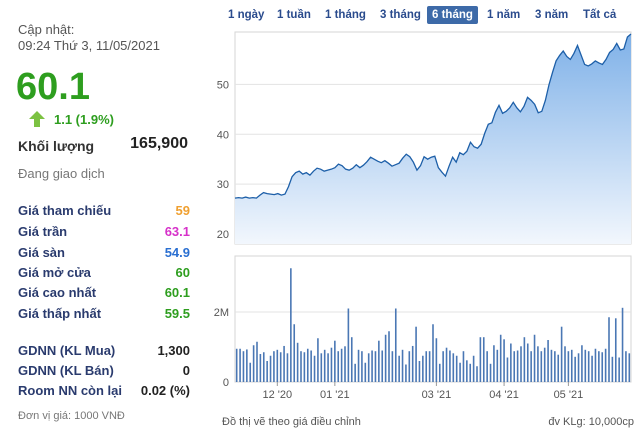 The image size is (640, 438). What do you see at coordinates (61, 173) in the screenshot?
I see `trading-status: Đang giao dịch` at bounding box center [61, 173].